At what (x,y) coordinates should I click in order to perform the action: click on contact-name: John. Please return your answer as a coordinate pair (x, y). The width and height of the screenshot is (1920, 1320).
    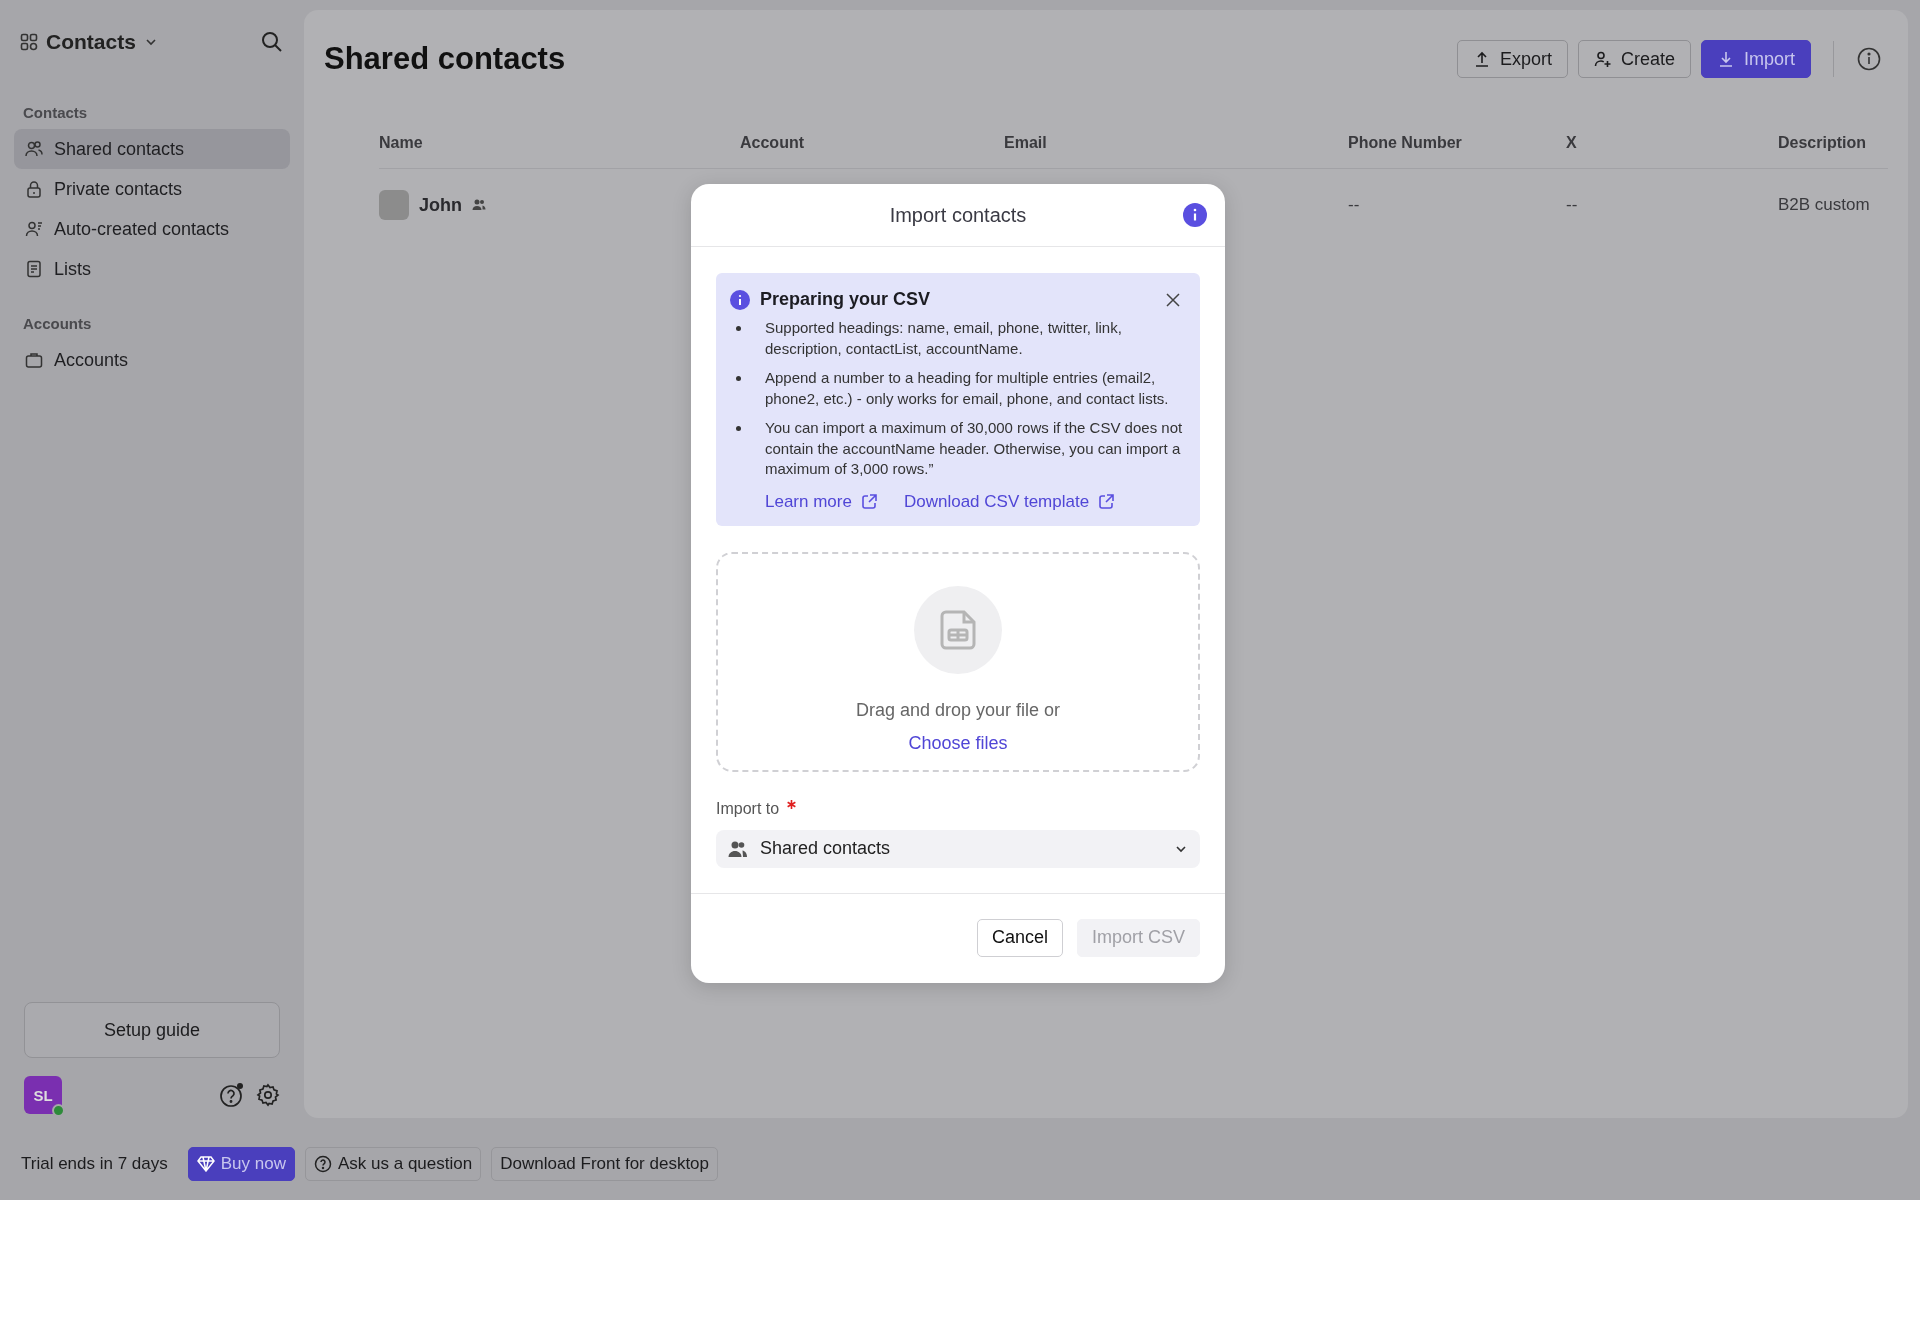
    Looking at the image, I should click on (440, 205).